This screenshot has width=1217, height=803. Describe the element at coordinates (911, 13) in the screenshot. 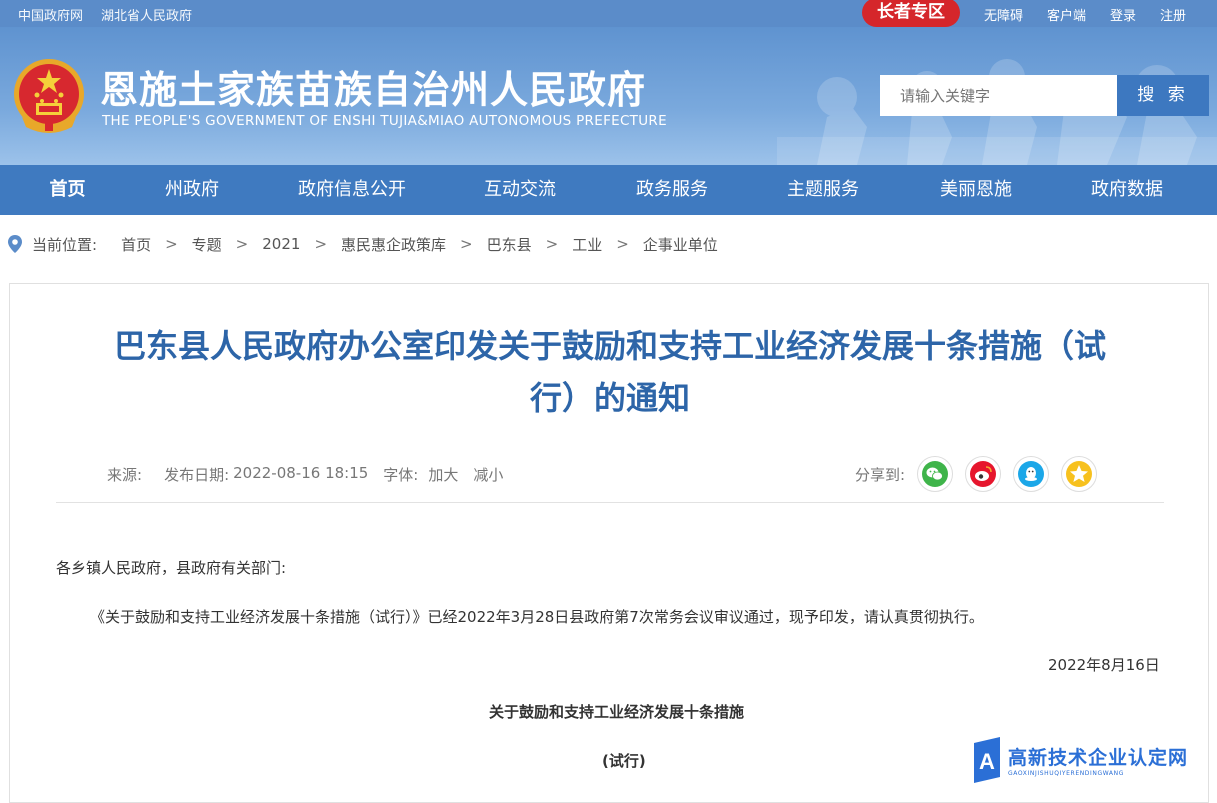

I see `elder-zone-button: 长者专区` at that location.